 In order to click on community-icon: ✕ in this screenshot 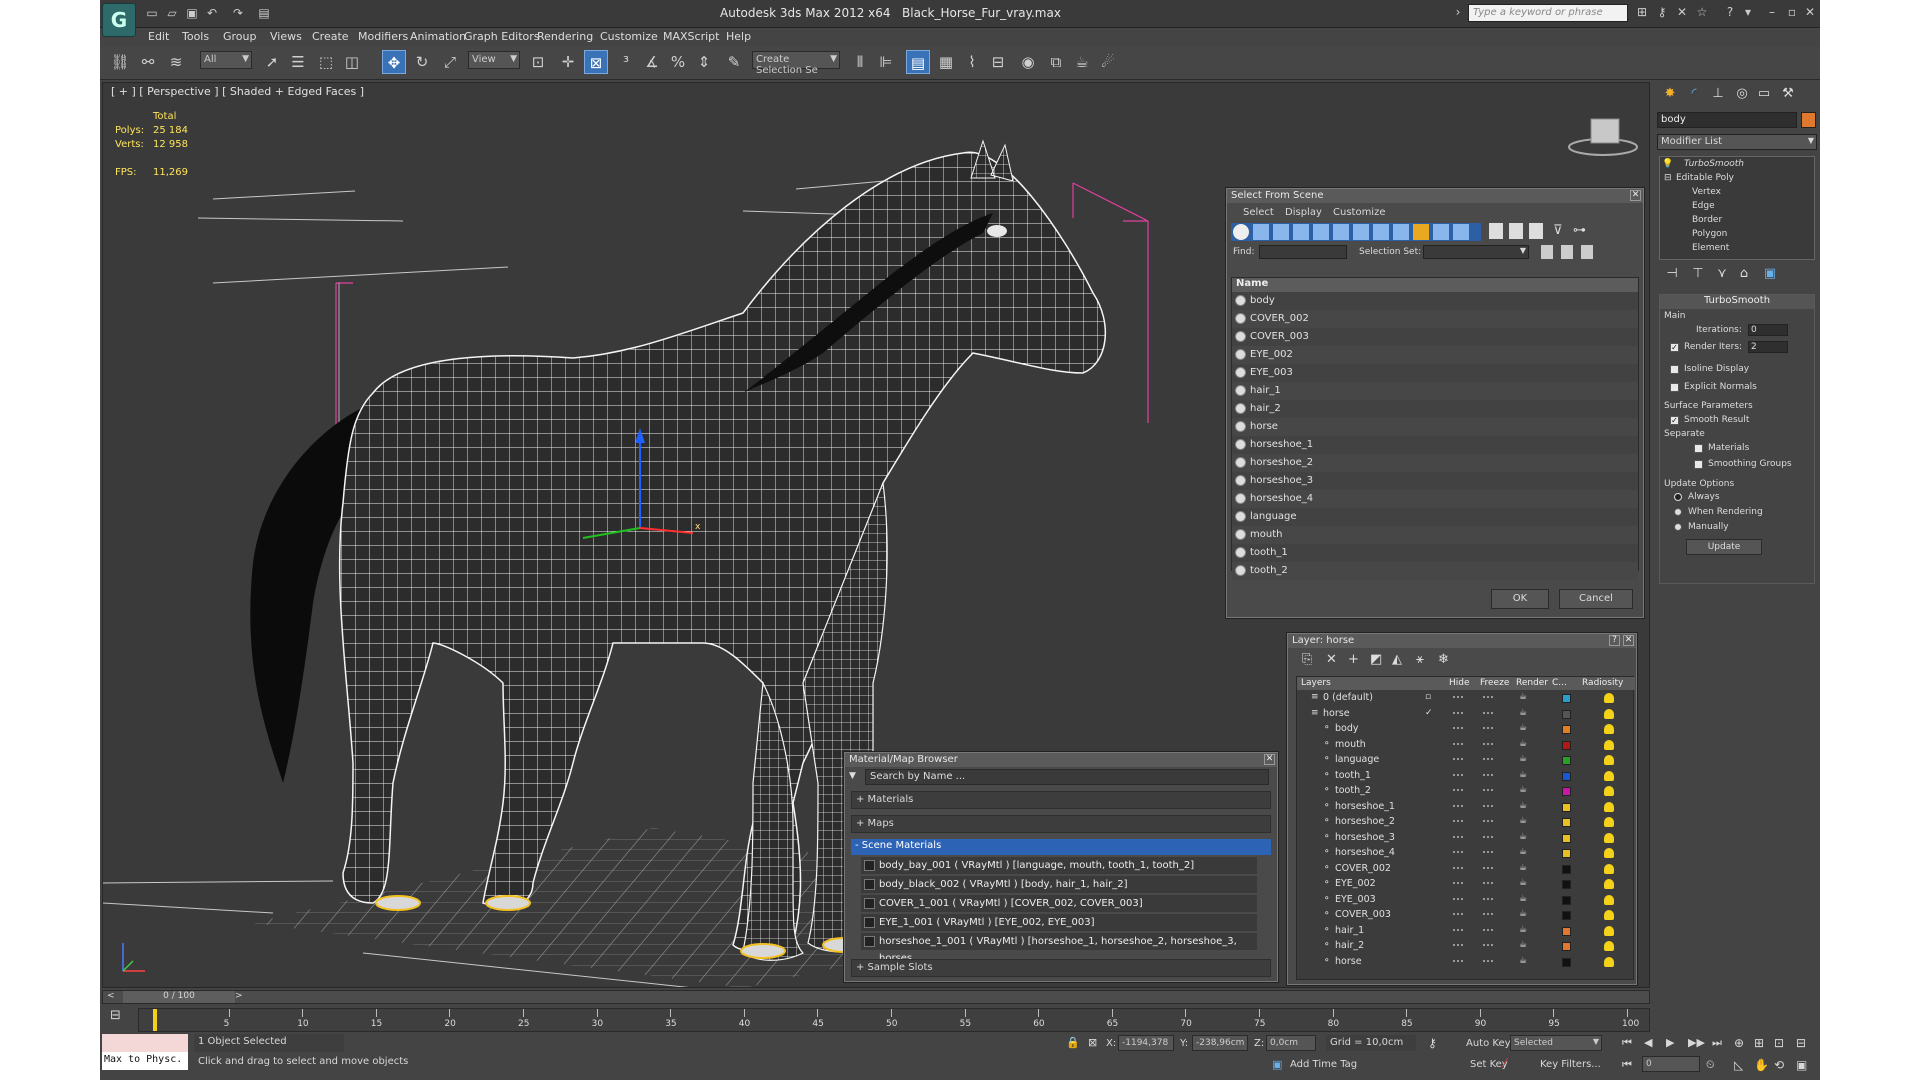, I will do `click(1682, 13)`.